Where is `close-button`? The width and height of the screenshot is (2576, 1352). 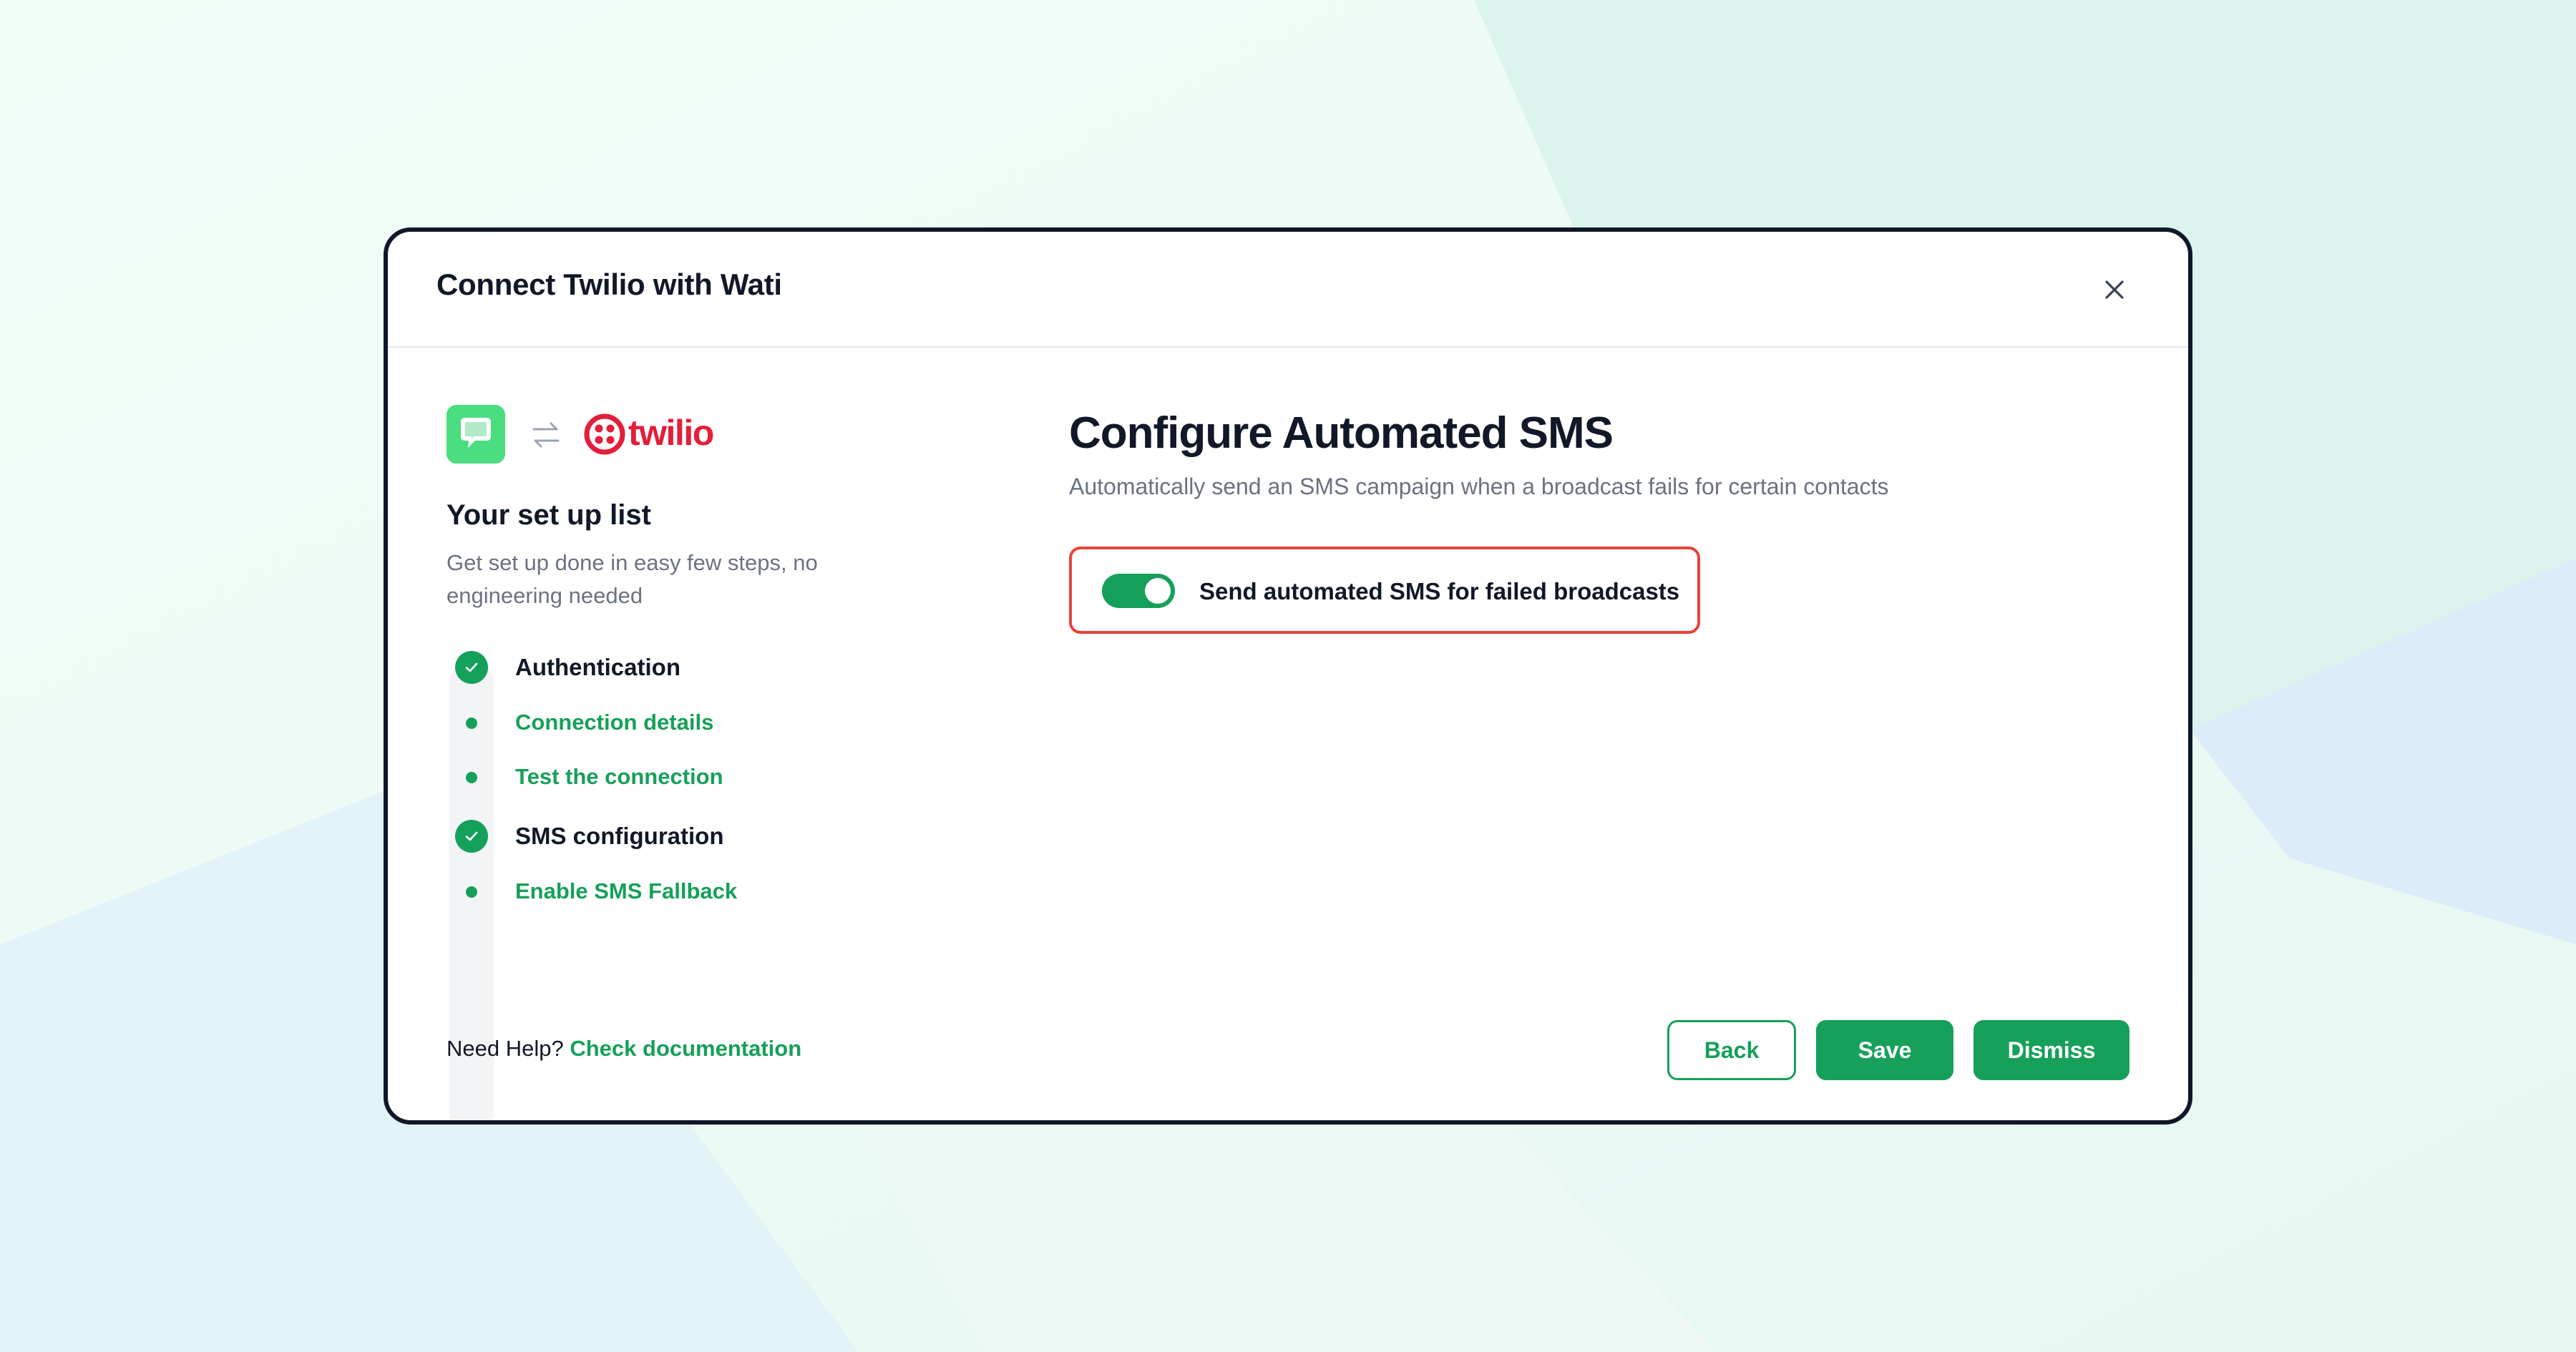 close-button is located at coordinates (2114, 290).